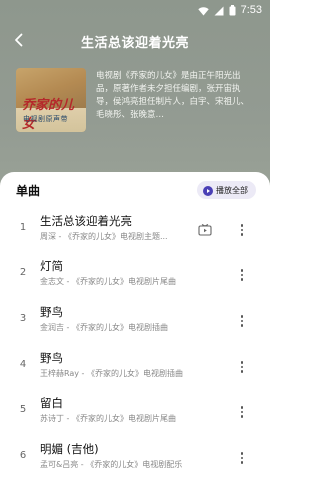 Image resolution: width=320 pixels, height=479 pixels. I want to click on song-row-3: 3 野鸟 金润吉 - 《乔家的儿女》电视剧插曲, so click(135, 322).